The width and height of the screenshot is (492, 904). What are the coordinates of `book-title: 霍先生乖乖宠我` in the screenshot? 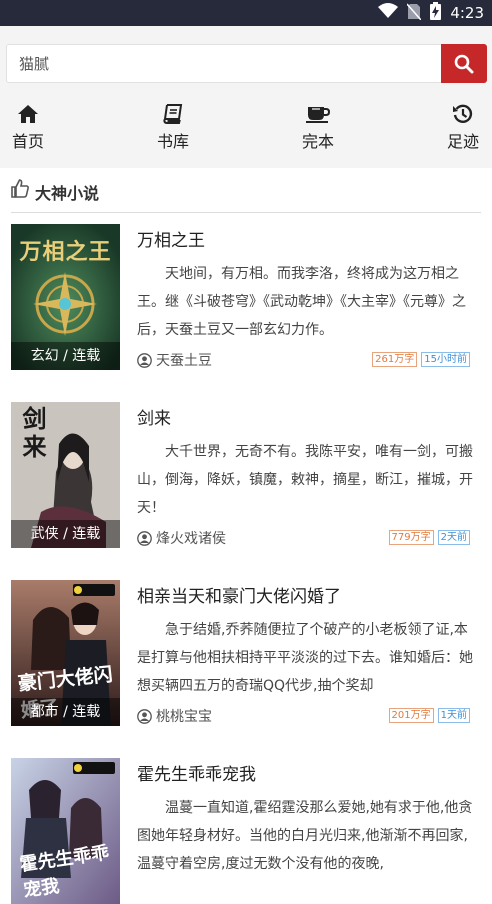 It's located at (196, 772).